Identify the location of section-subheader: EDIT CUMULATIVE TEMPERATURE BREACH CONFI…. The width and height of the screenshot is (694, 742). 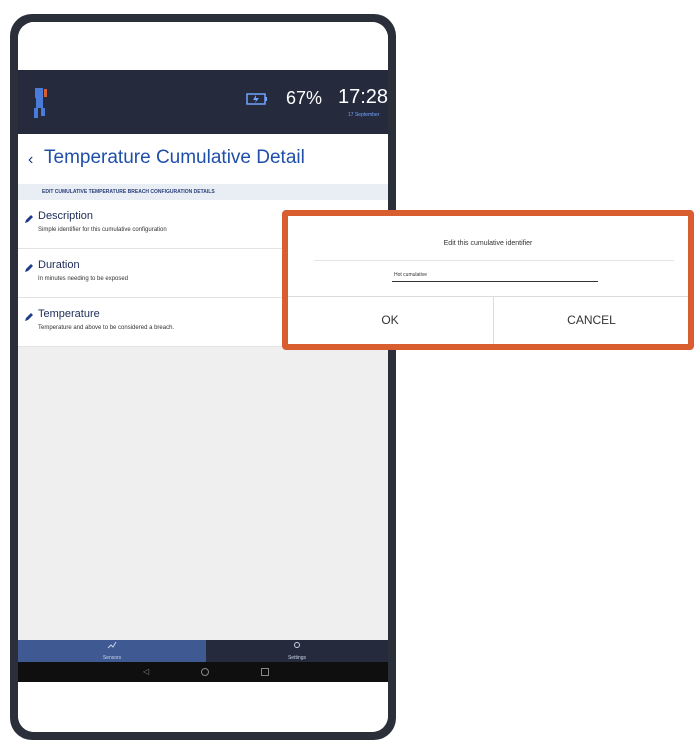
(203, 192).